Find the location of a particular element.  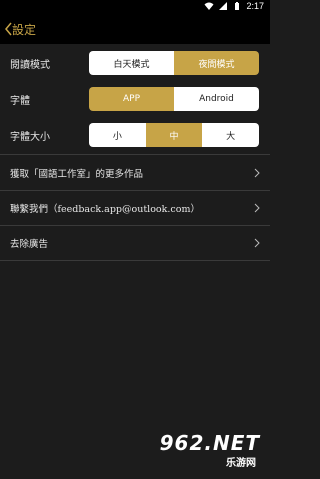

link-contact-us-label: 聯繫我們（feedback.app@outlook.com） is located at coordinates (105, 209).